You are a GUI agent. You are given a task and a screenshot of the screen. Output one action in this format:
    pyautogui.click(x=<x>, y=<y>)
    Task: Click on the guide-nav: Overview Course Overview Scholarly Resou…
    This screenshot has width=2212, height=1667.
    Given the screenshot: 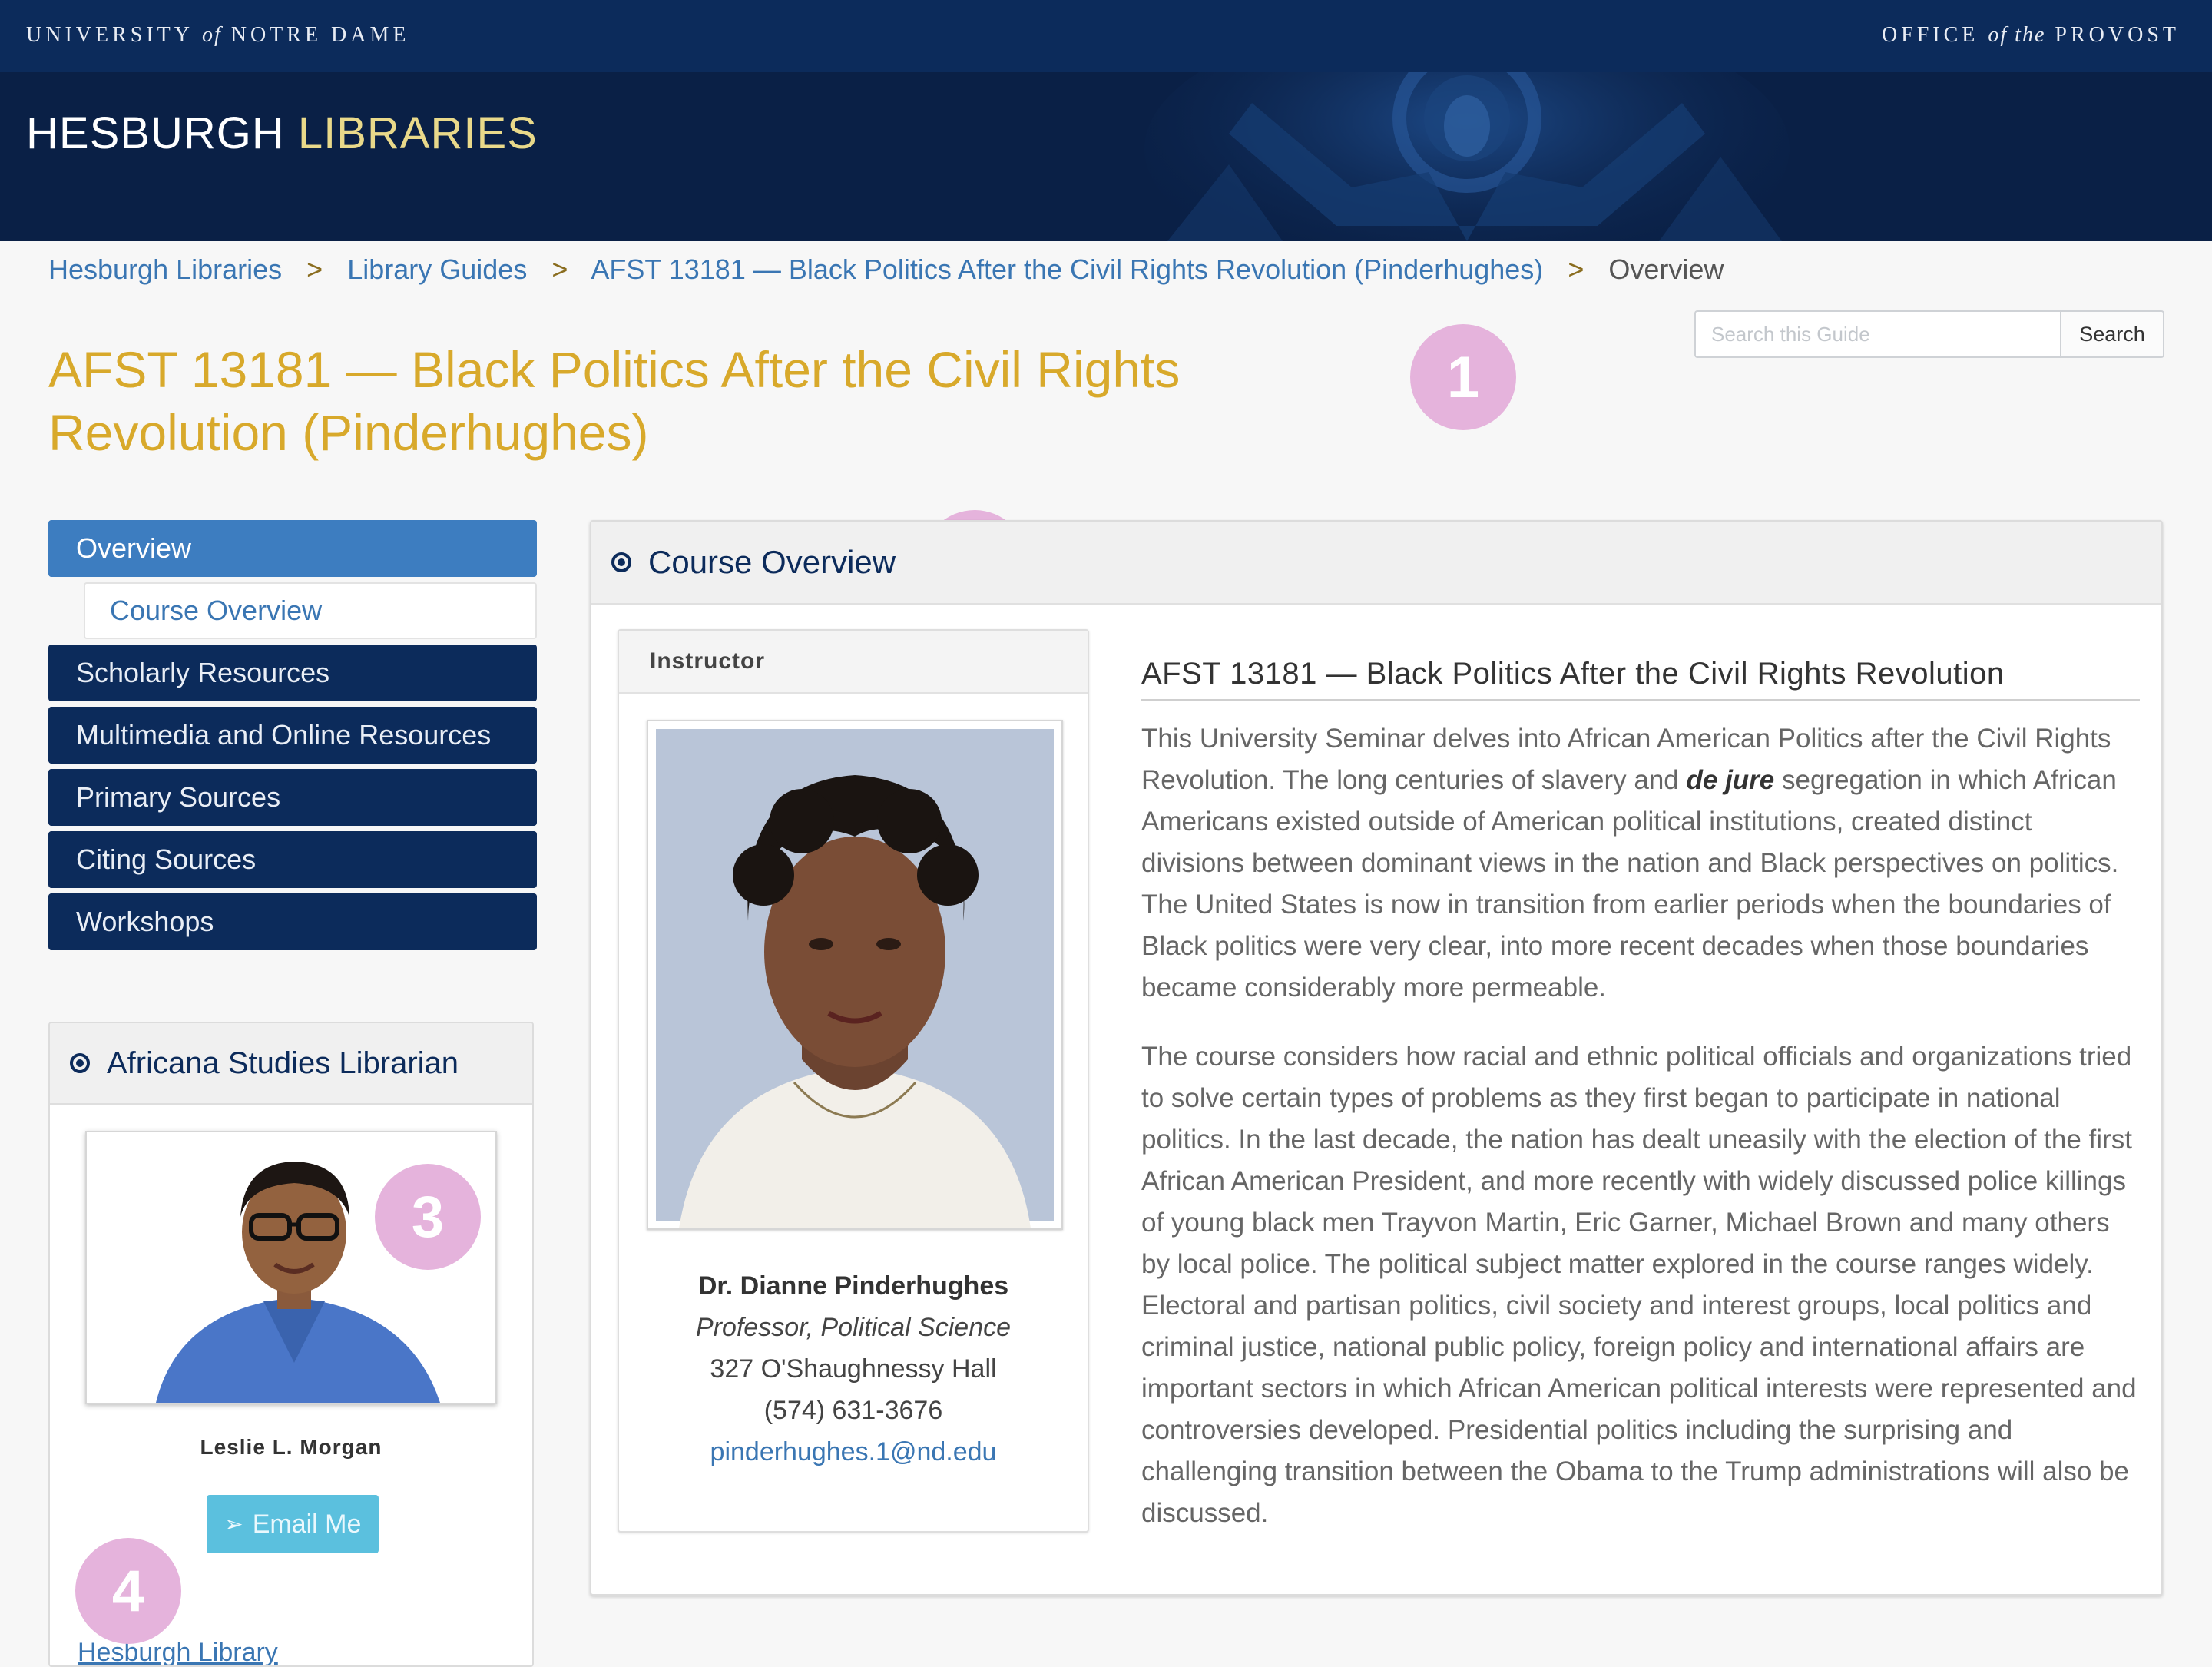 What is the action you would take?
    pyautogui.click(x=293, y=738)
    